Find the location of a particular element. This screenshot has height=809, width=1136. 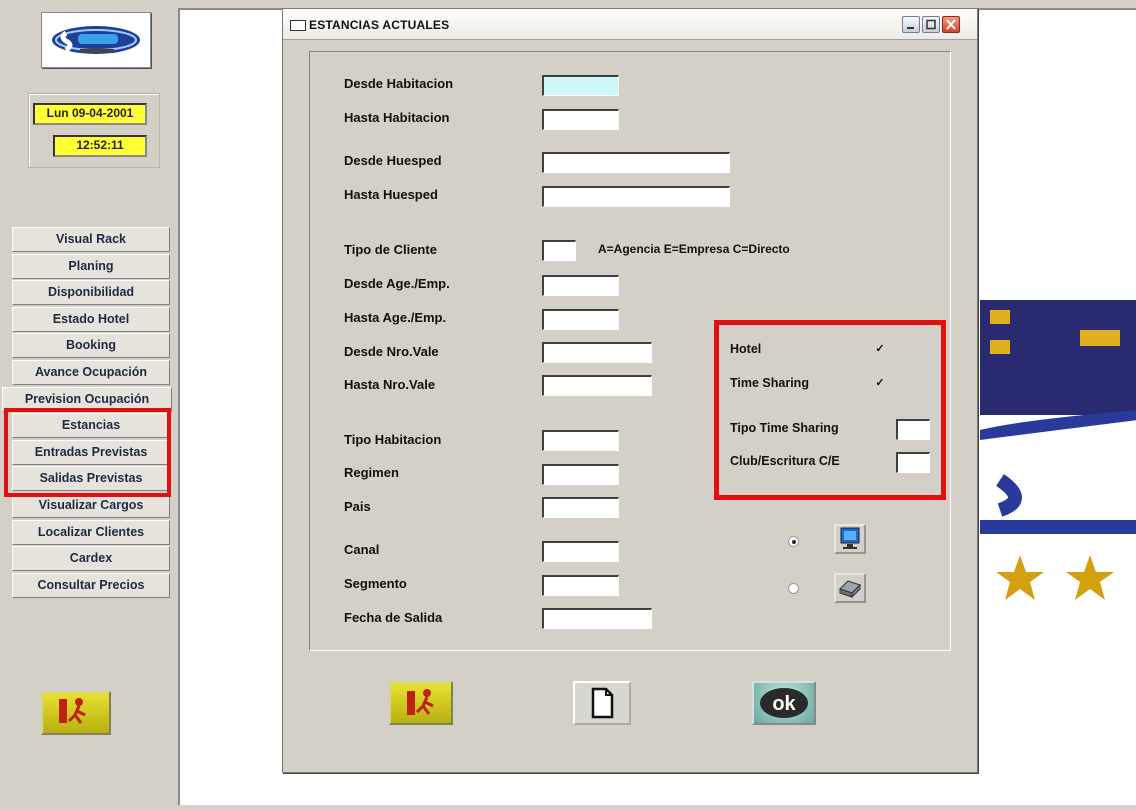

hasta-age-emp-input is located at coordinates (580, 319).